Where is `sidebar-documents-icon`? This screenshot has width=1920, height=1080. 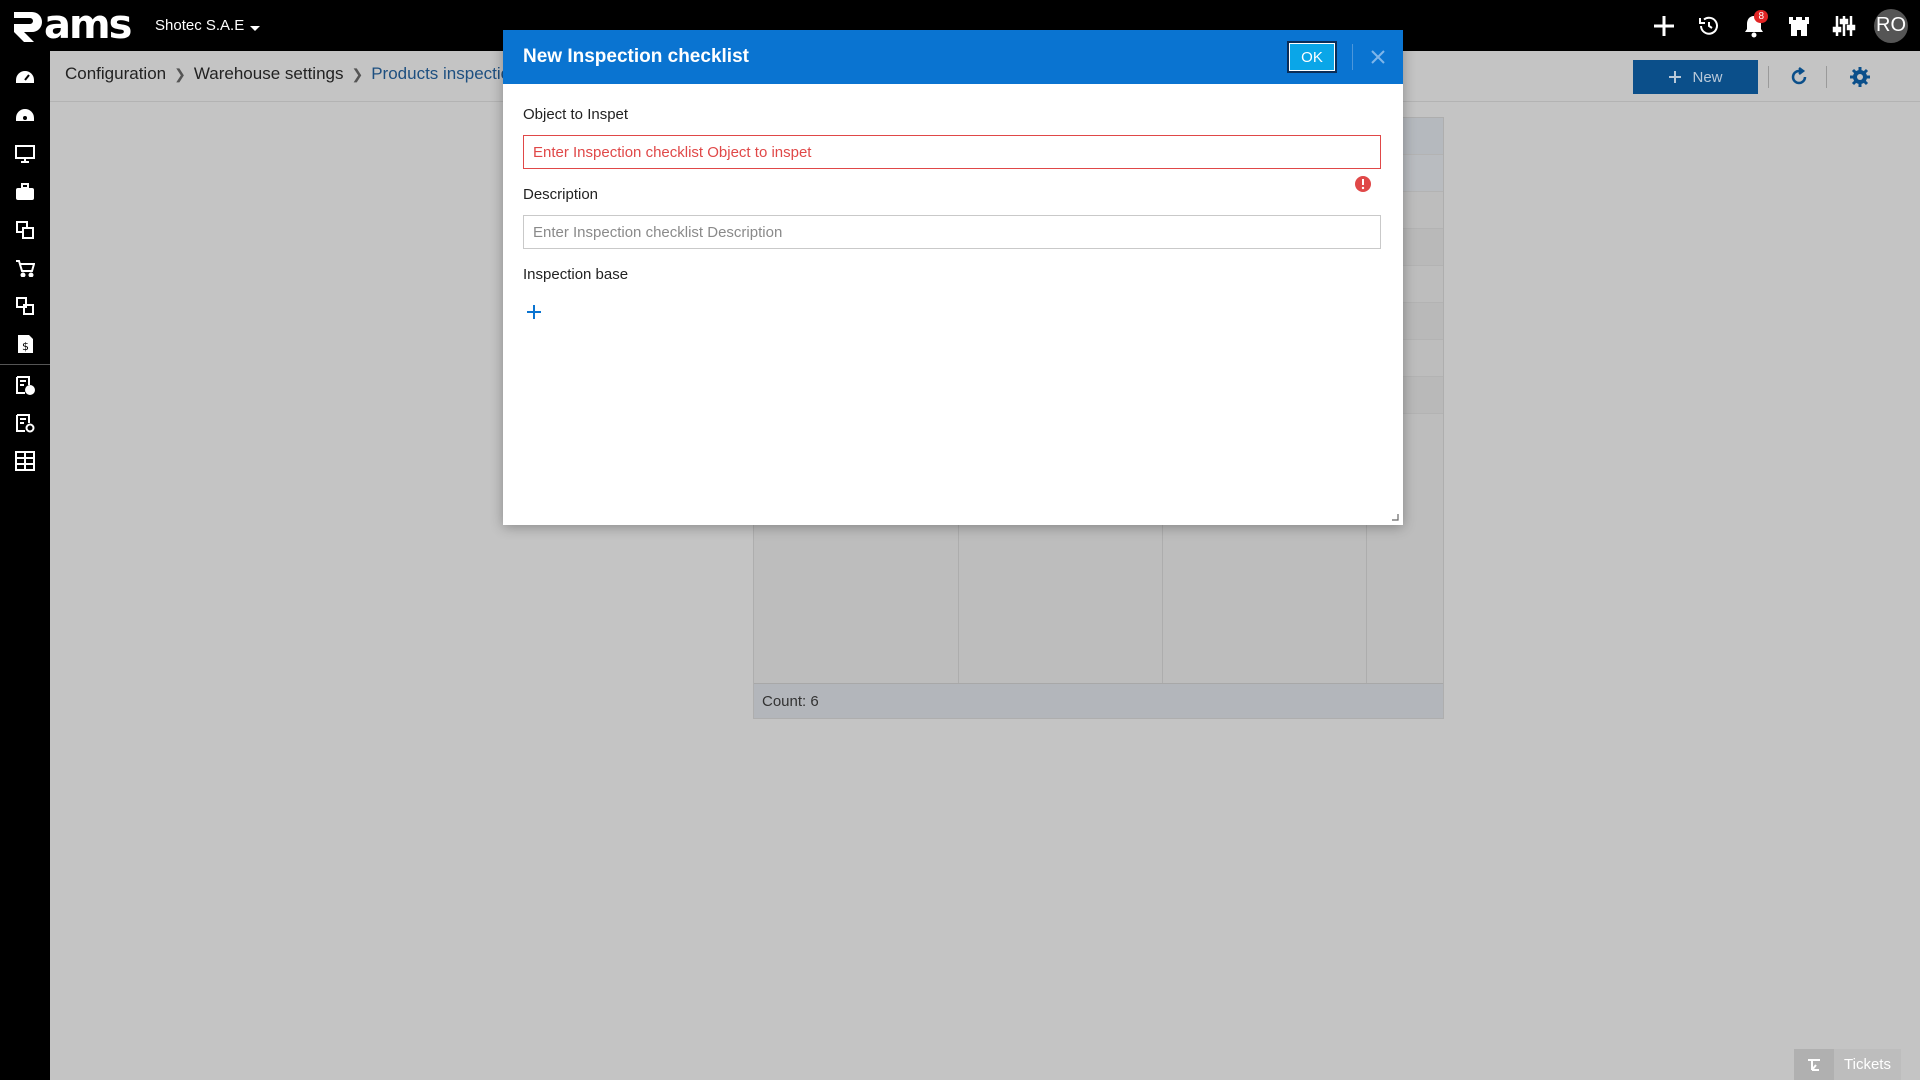
sidebar-documents-icon is located at coordinates (25, 230).